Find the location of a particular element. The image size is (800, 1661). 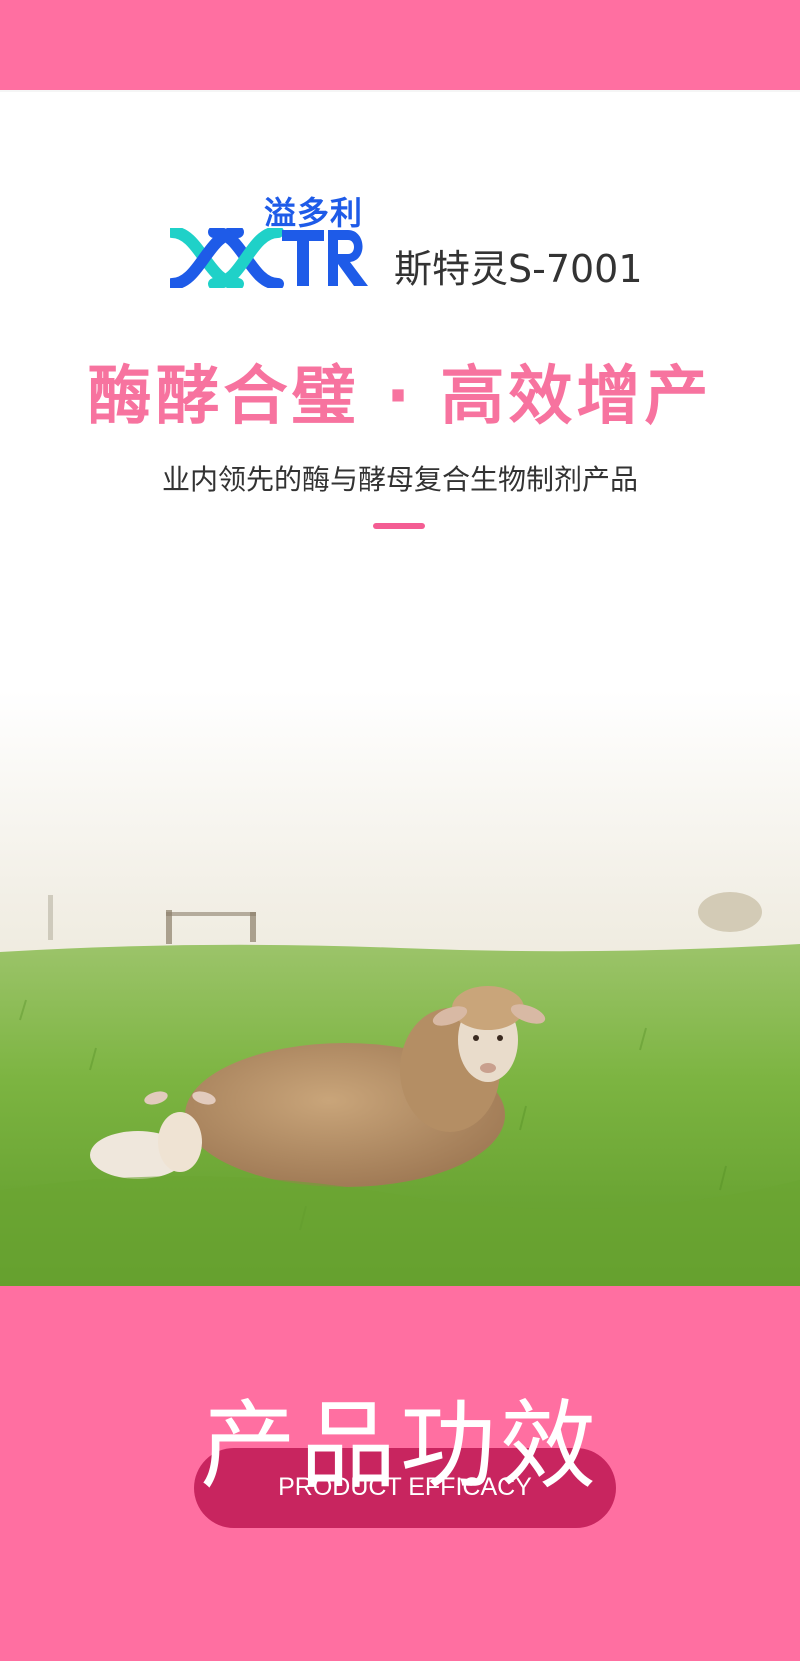

brand-logo-icon is located at coordinates (269, 258).